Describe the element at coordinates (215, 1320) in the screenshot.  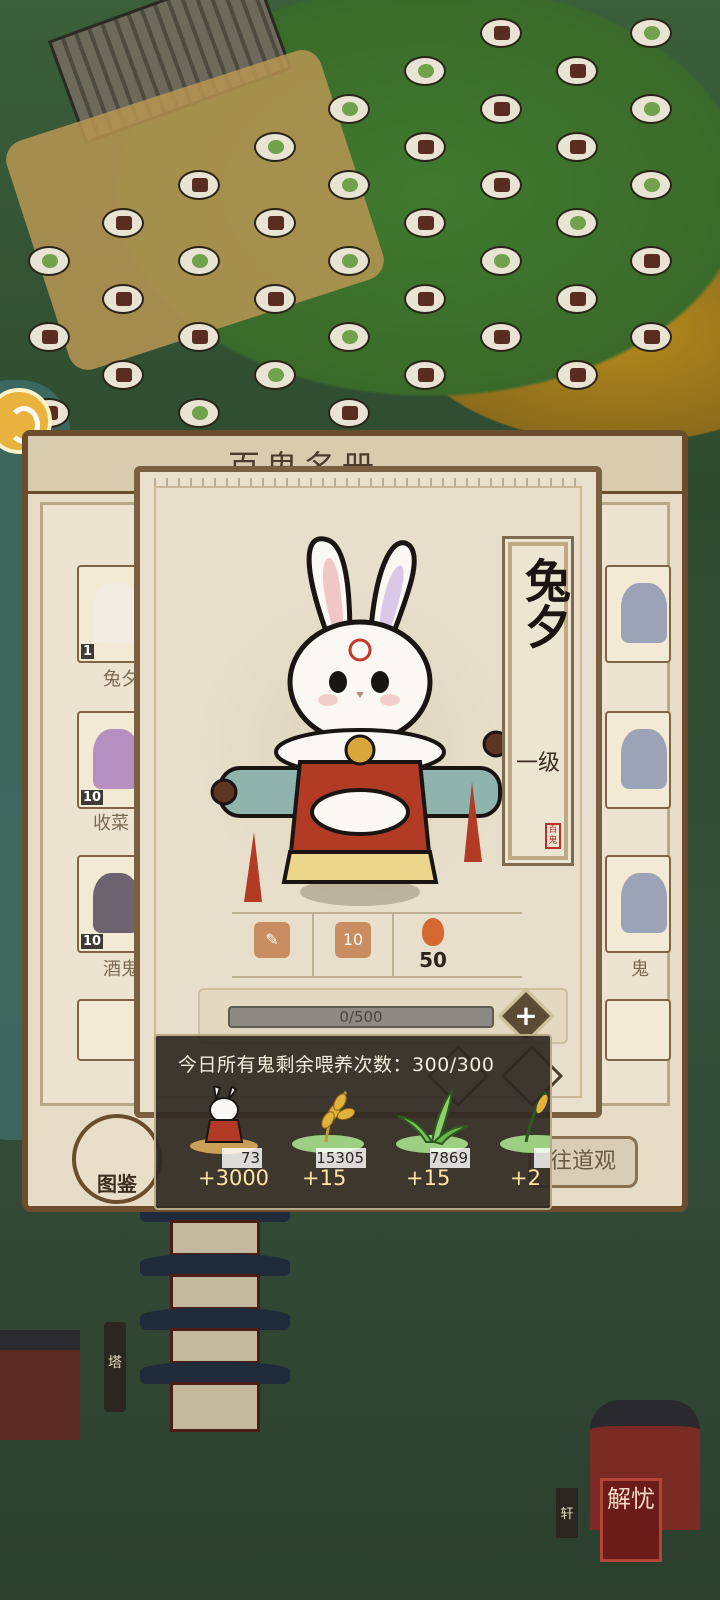
I see `pagoda` at that location.